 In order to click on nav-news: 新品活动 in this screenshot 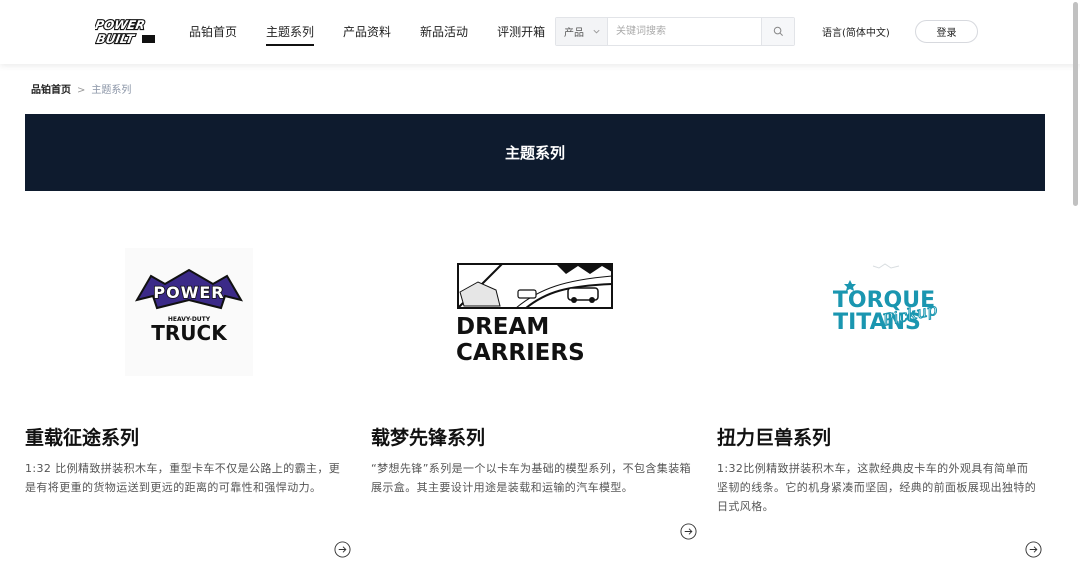, I will do `click(444, 32)`.